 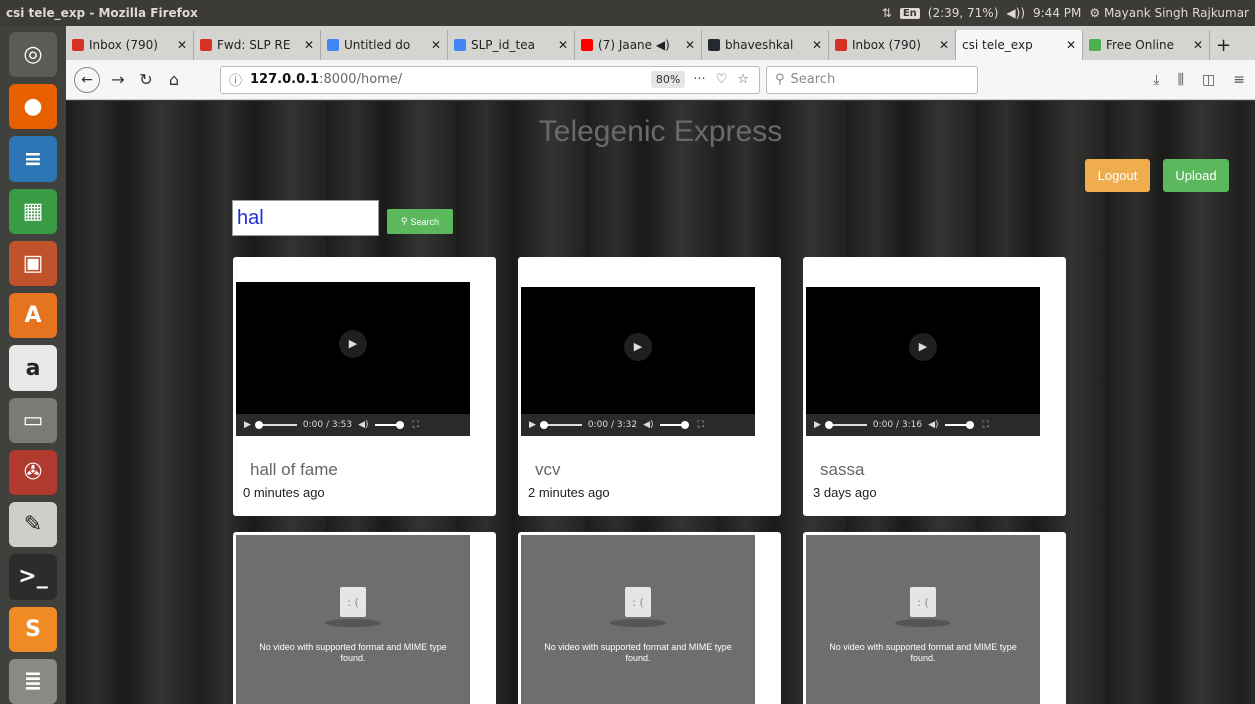 I want to click on pocket-icon: ♡, so click(x=722, y=79).